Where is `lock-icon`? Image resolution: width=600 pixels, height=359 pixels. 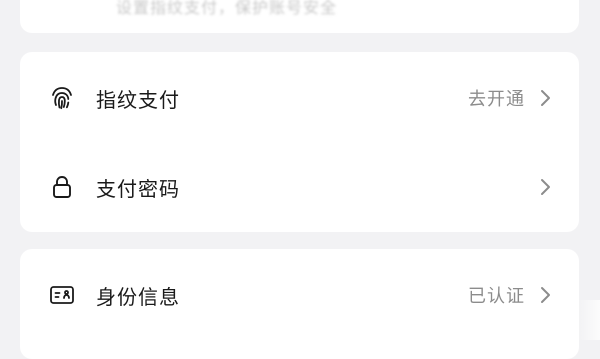 lock-icon is located at coordinates (62, 187).